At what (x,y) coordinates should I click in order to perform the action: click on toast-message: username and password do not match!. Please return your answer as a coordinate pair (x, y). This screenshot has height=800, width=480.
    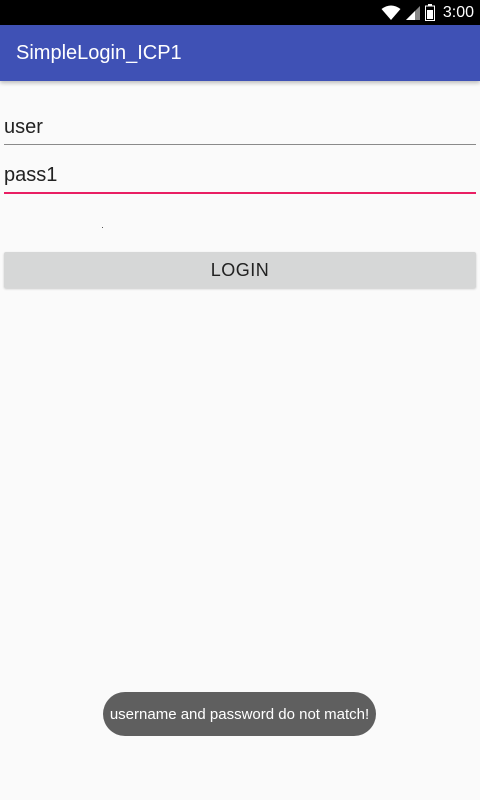
    Looking at the image, I should click on (239, 714).